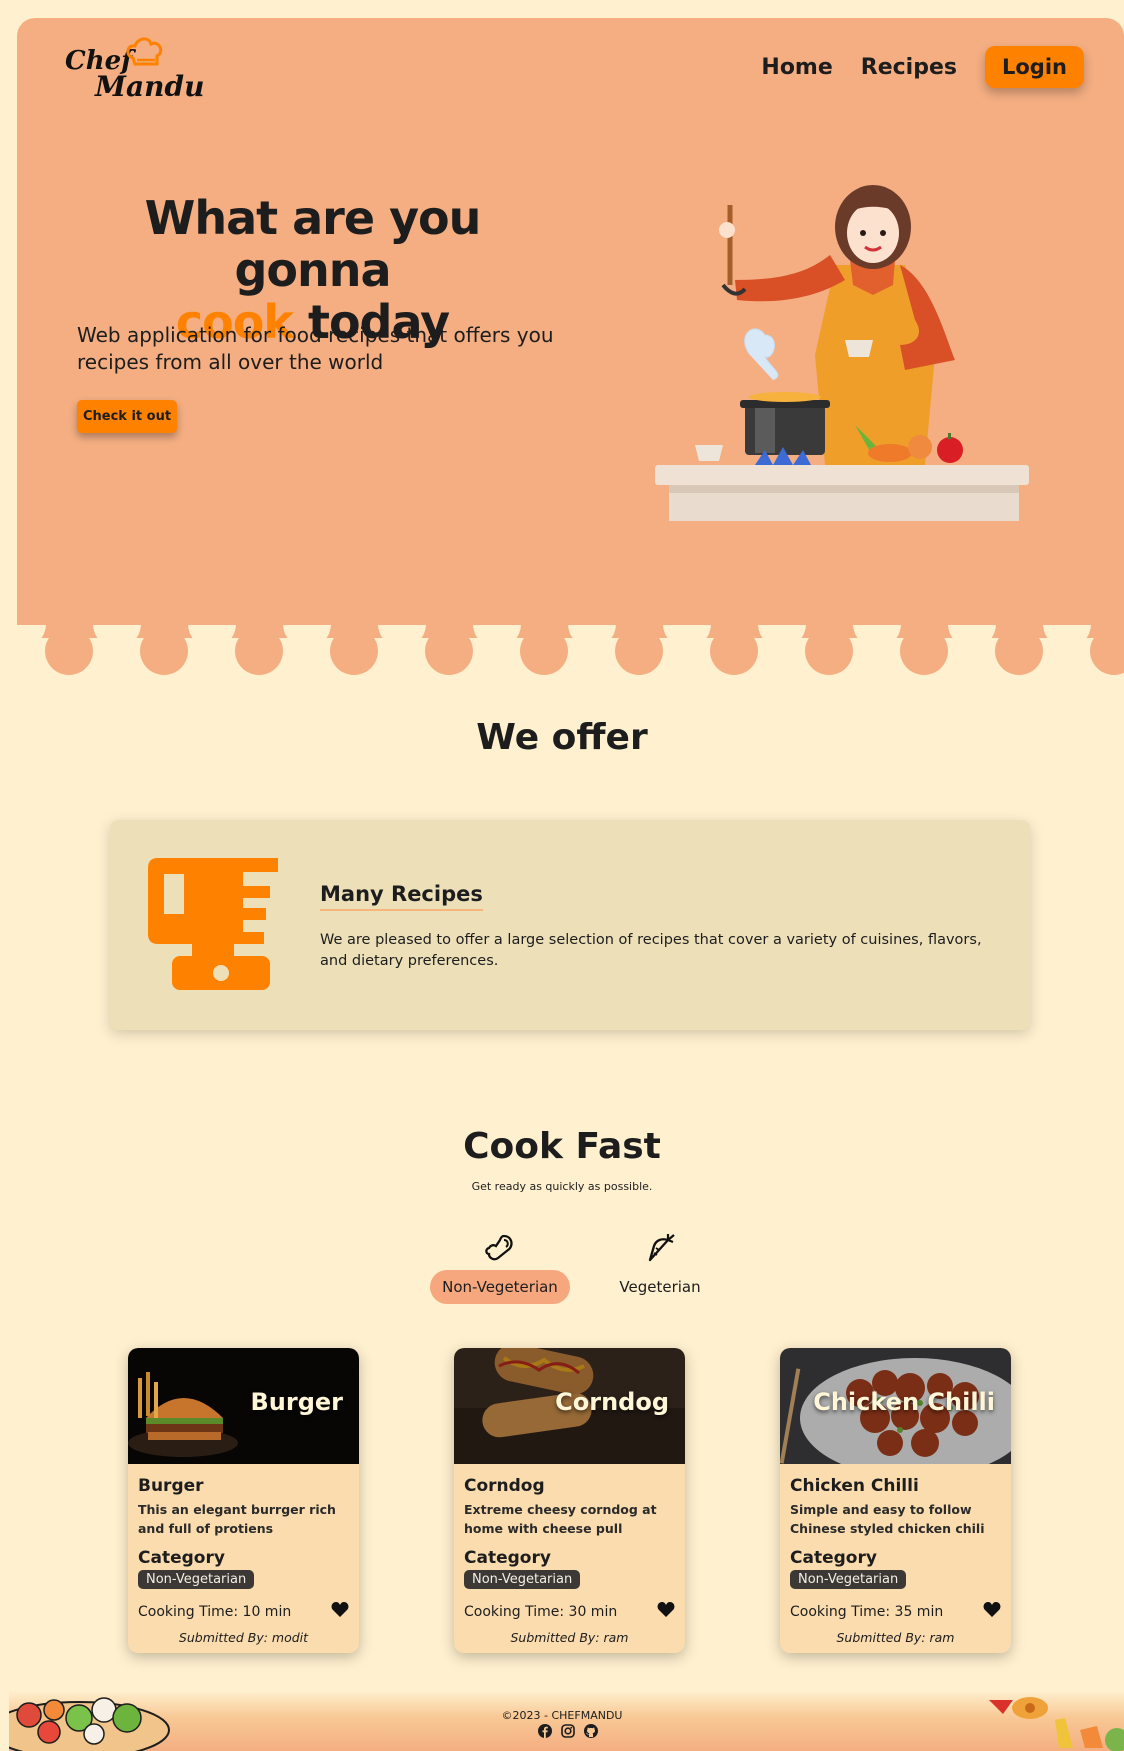  Describe the element at coordinates (842, 353) in the screenshot. I see `chef-cooking-illustration` at that location.